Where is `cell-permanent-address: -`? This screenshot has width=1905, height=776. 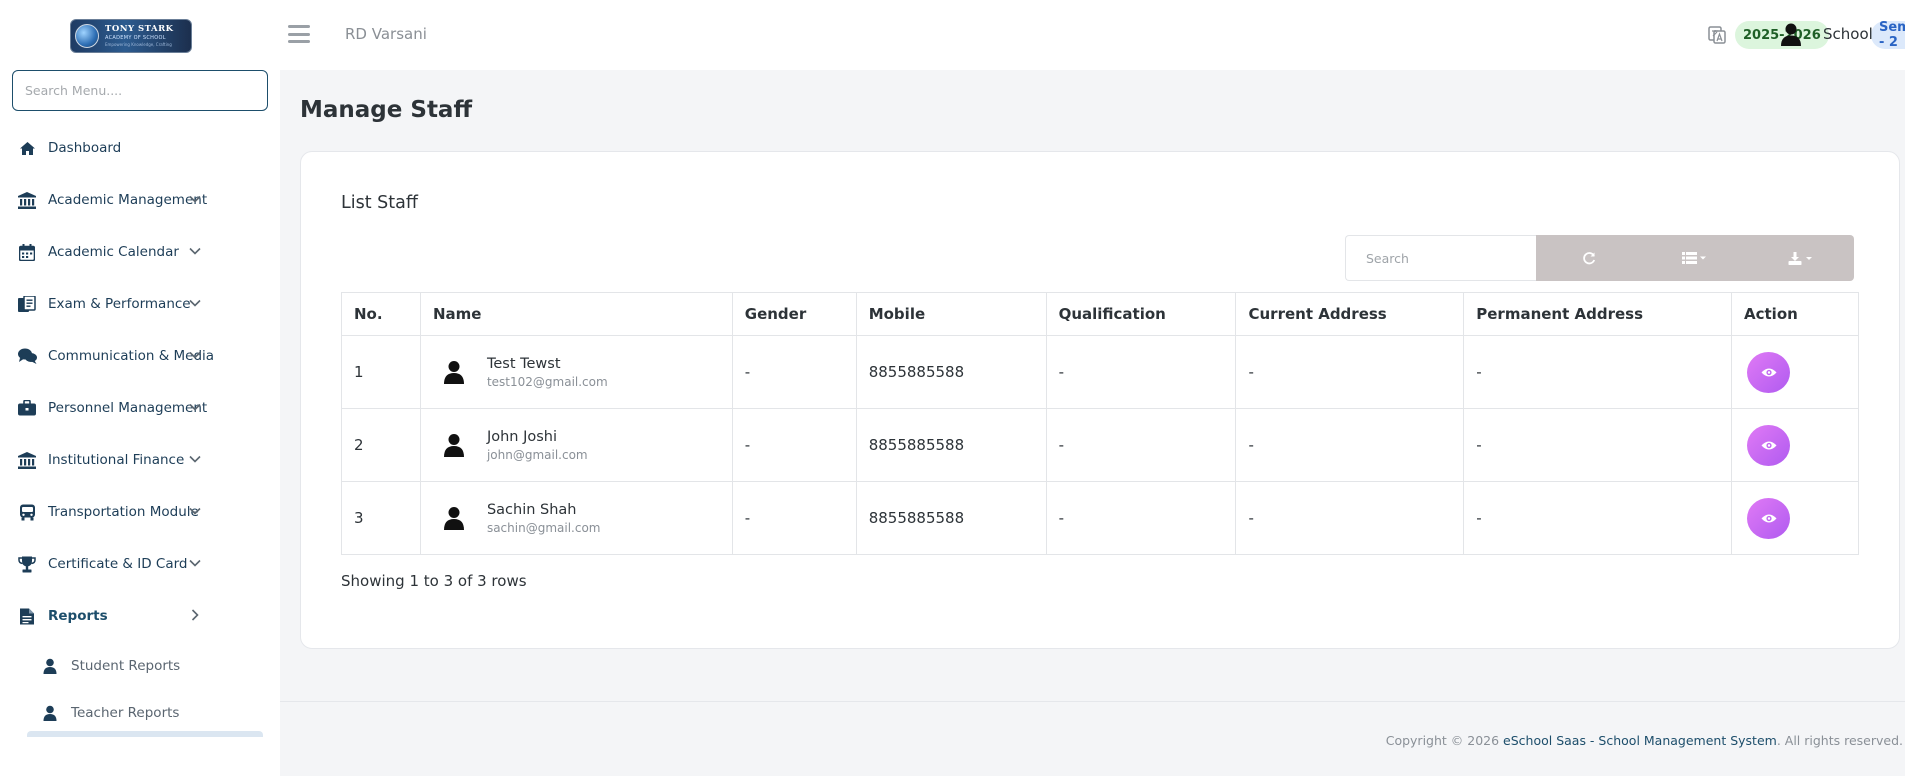 cell-permanent-address: - is located at coordinates (1598, 372).